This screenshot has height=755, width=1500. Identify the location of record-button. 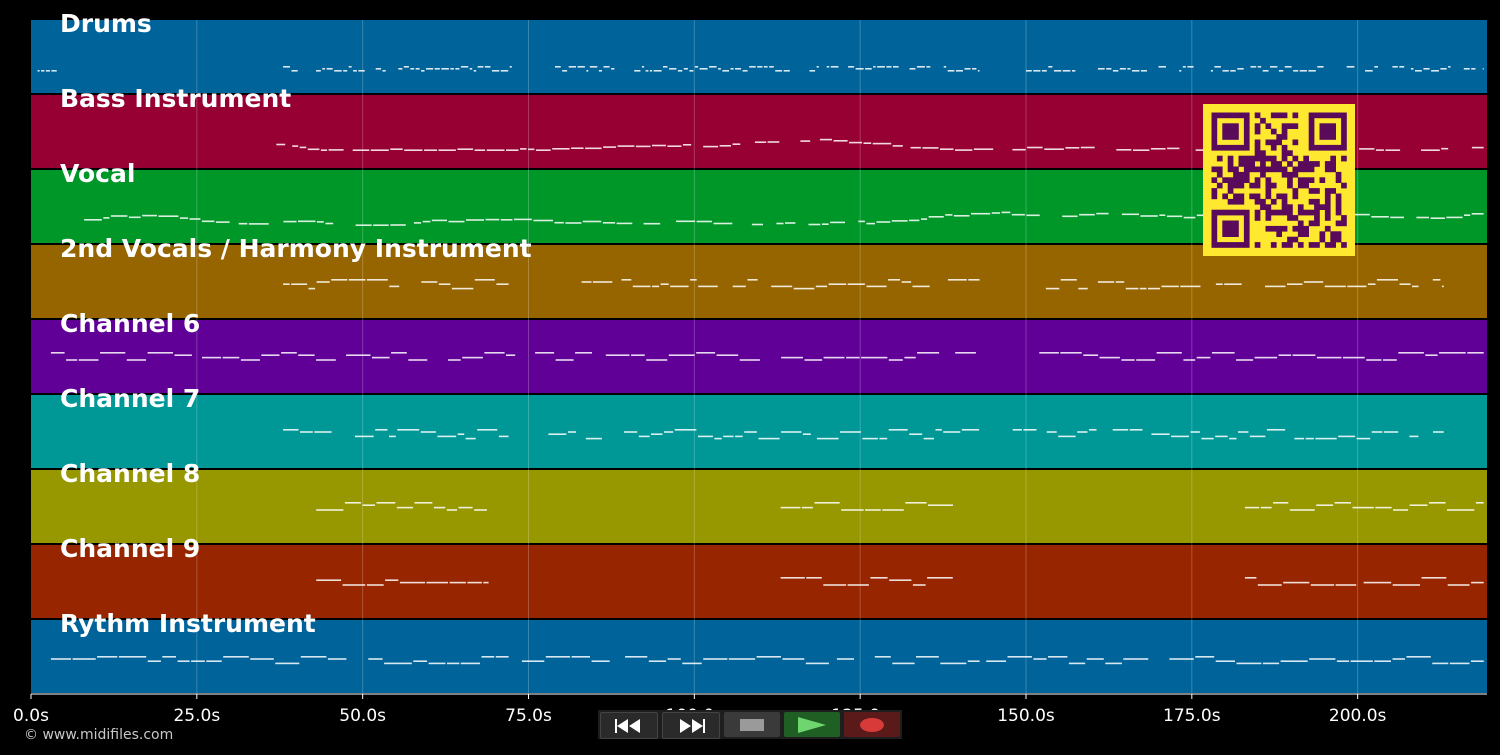
(872, 724).